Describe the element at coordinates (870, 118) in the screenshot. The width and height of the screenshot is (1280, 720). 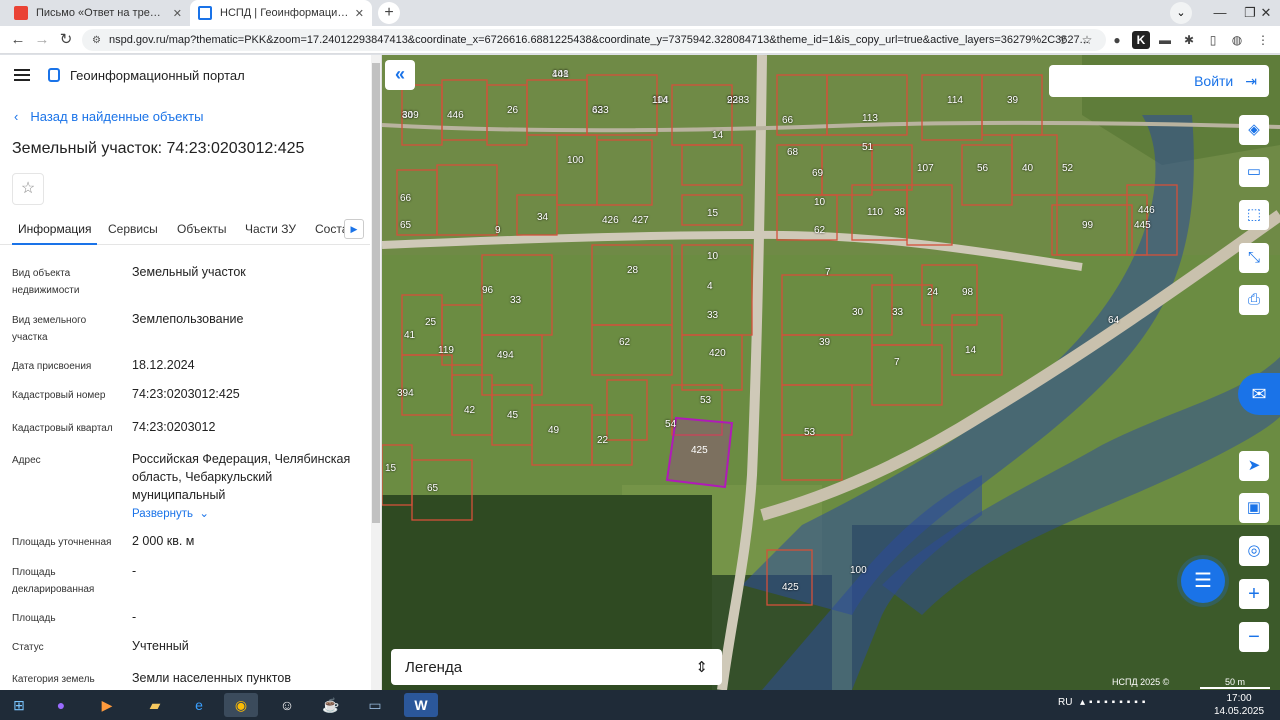
I see `parcel-number-label: 113` at that location.